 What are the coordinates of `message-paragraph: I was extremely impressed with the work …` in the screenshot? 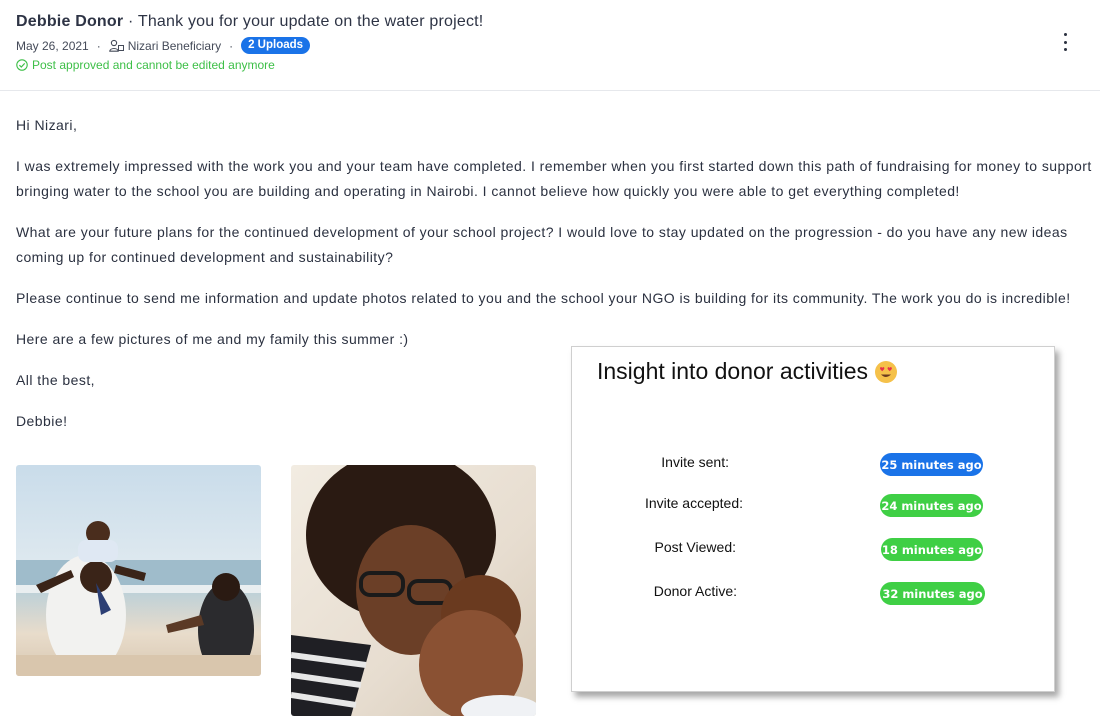 It's located at (554, 178).